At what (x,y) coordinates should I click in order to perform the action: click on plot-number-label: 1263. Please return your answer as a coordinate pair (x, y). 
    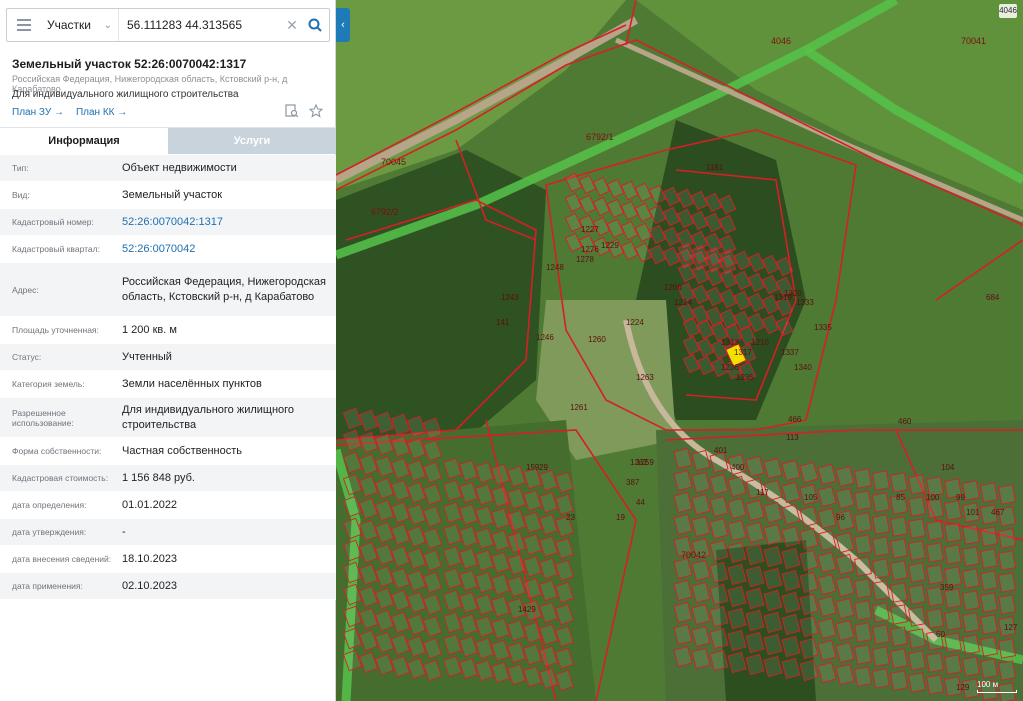
    Looking at the image, I should click on (645, 377).